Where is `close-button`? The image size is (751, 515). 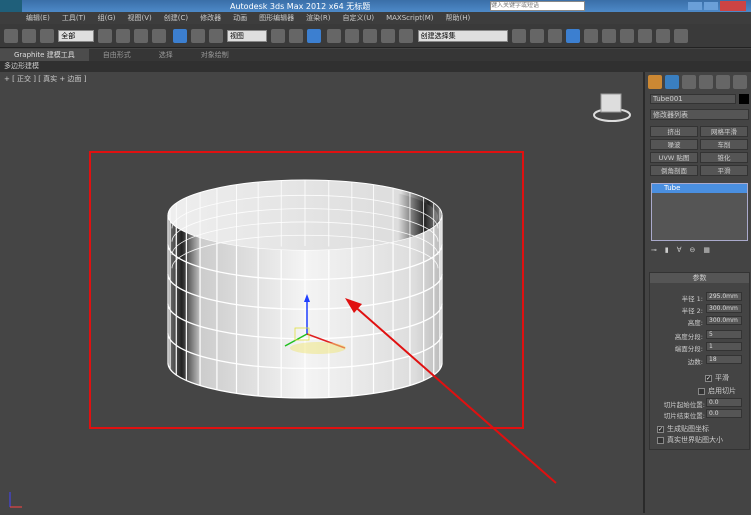
close-button is located at coordinates (733, 6).